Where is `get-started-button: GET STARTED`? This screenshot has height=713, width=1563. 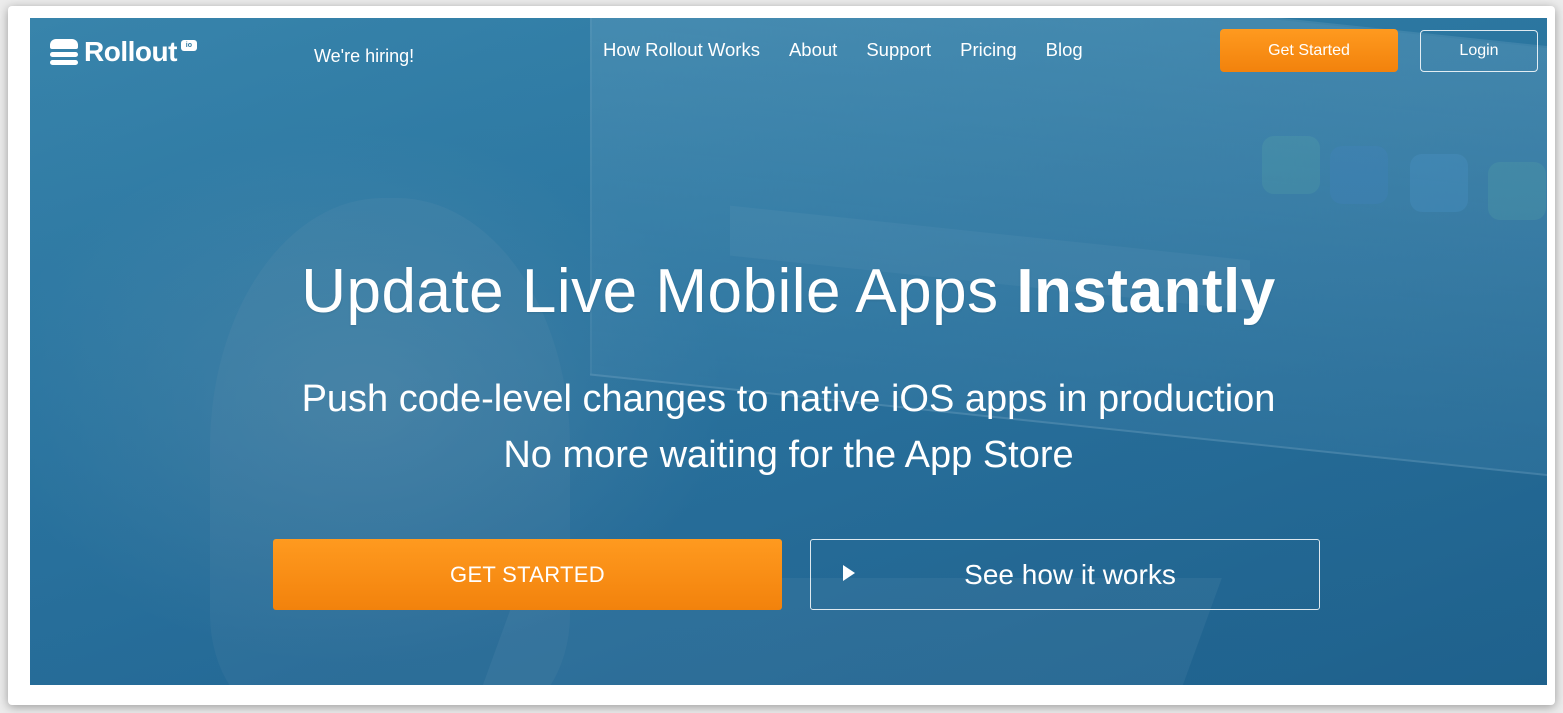
get-started-button: GET STARTED is located at coordinates (527, 574).